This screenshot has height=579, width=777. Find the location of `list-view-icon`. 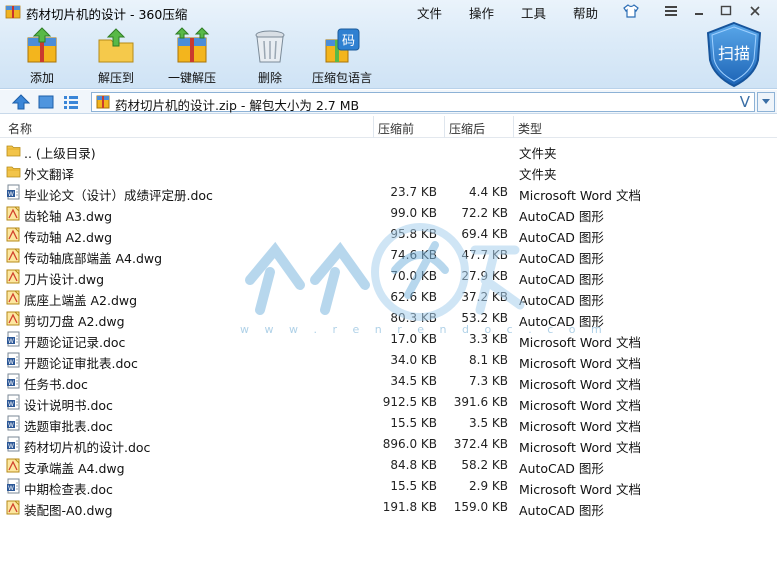

list-view-icon is located at coordinates (71, 102).